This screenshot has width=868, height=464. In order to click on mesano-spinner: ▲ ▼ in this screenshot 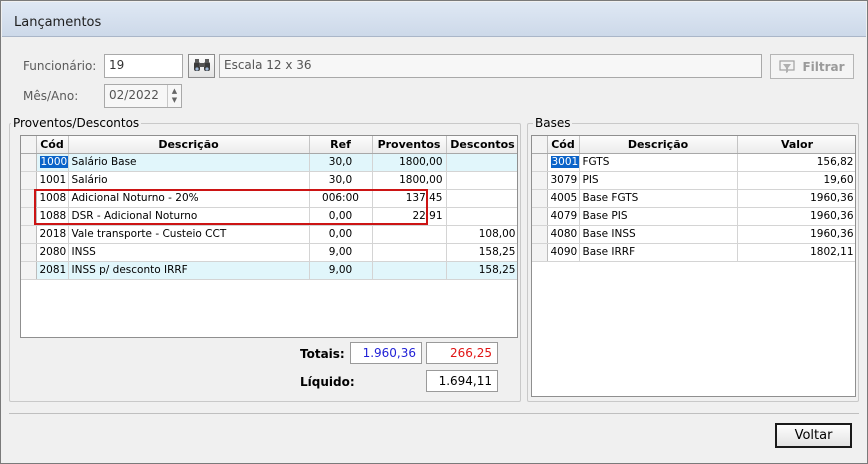, I will do `click(174, 96)`.